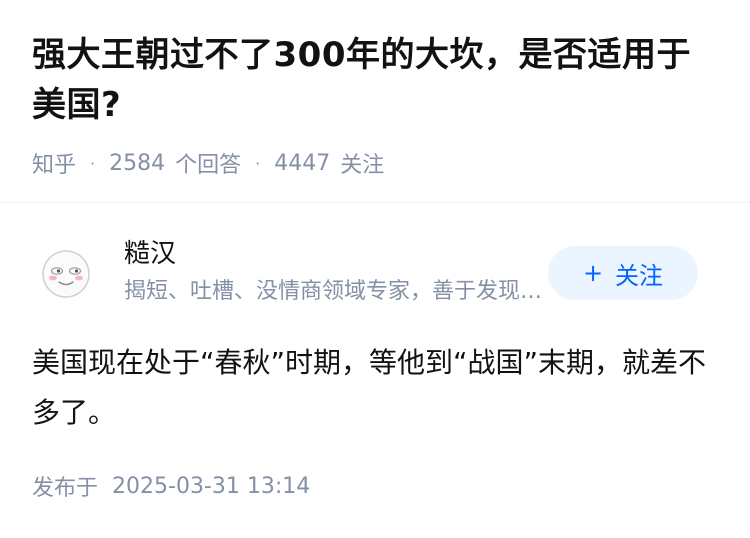 The width and height of the screenshot is (750, 538). I want to click on published-time: 2025-03-31 13:14, so click(211, 486).